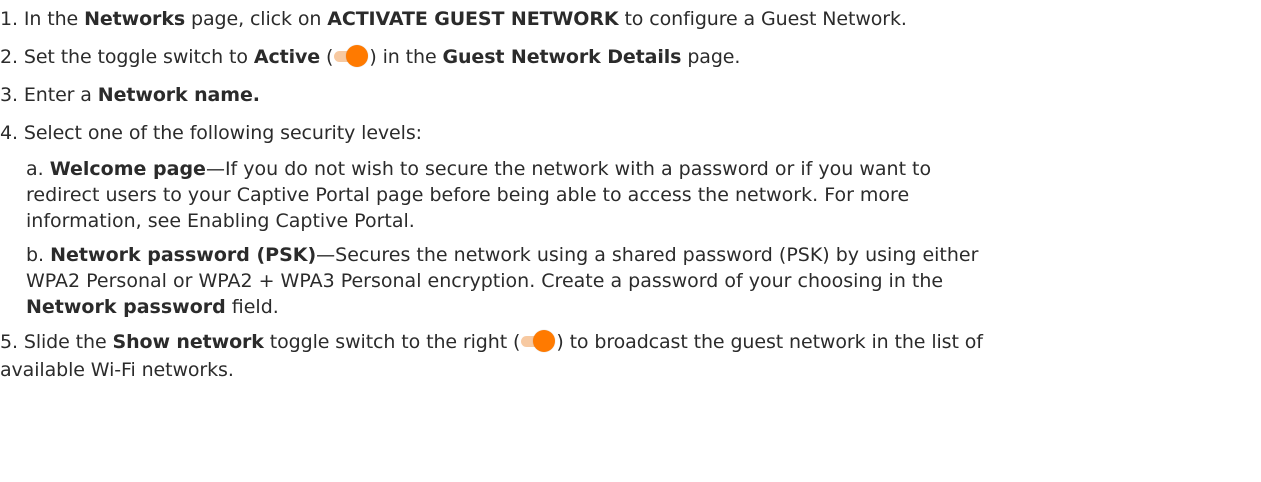  Describe the element at coordinates (473, 19) in the screenshot. I see `activate-guest-network-label: ACTIVATE GUEST NETWORK` at that location.